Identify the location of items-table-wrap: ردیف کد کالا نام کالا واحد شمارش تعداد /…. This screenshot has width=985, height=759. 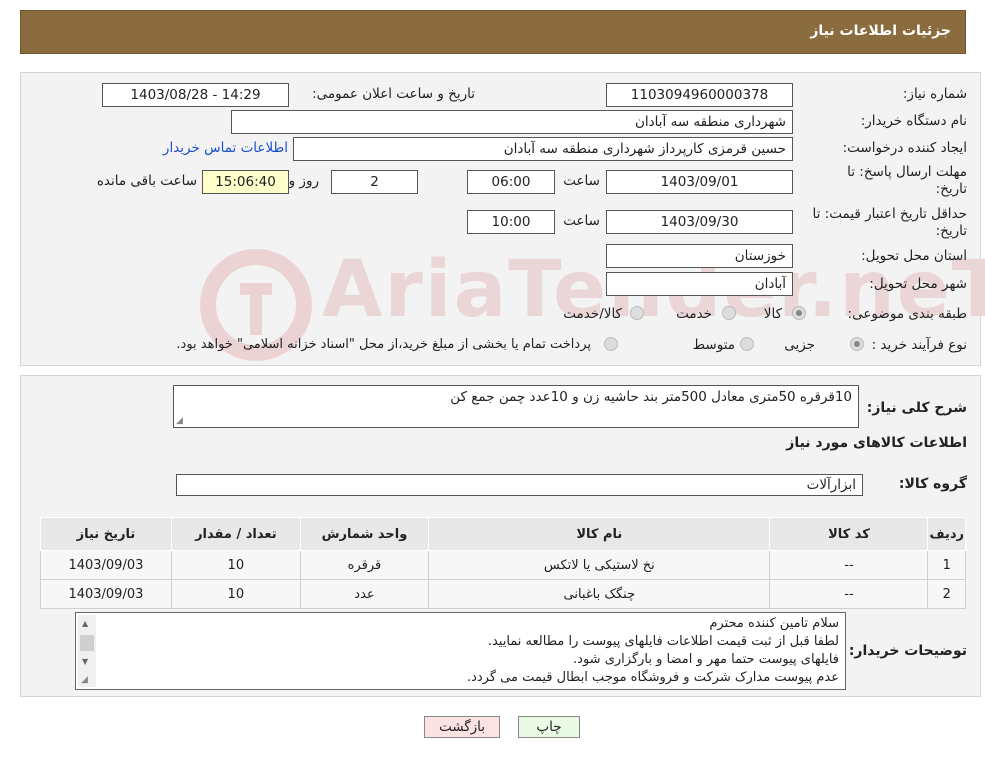
(503, 563).